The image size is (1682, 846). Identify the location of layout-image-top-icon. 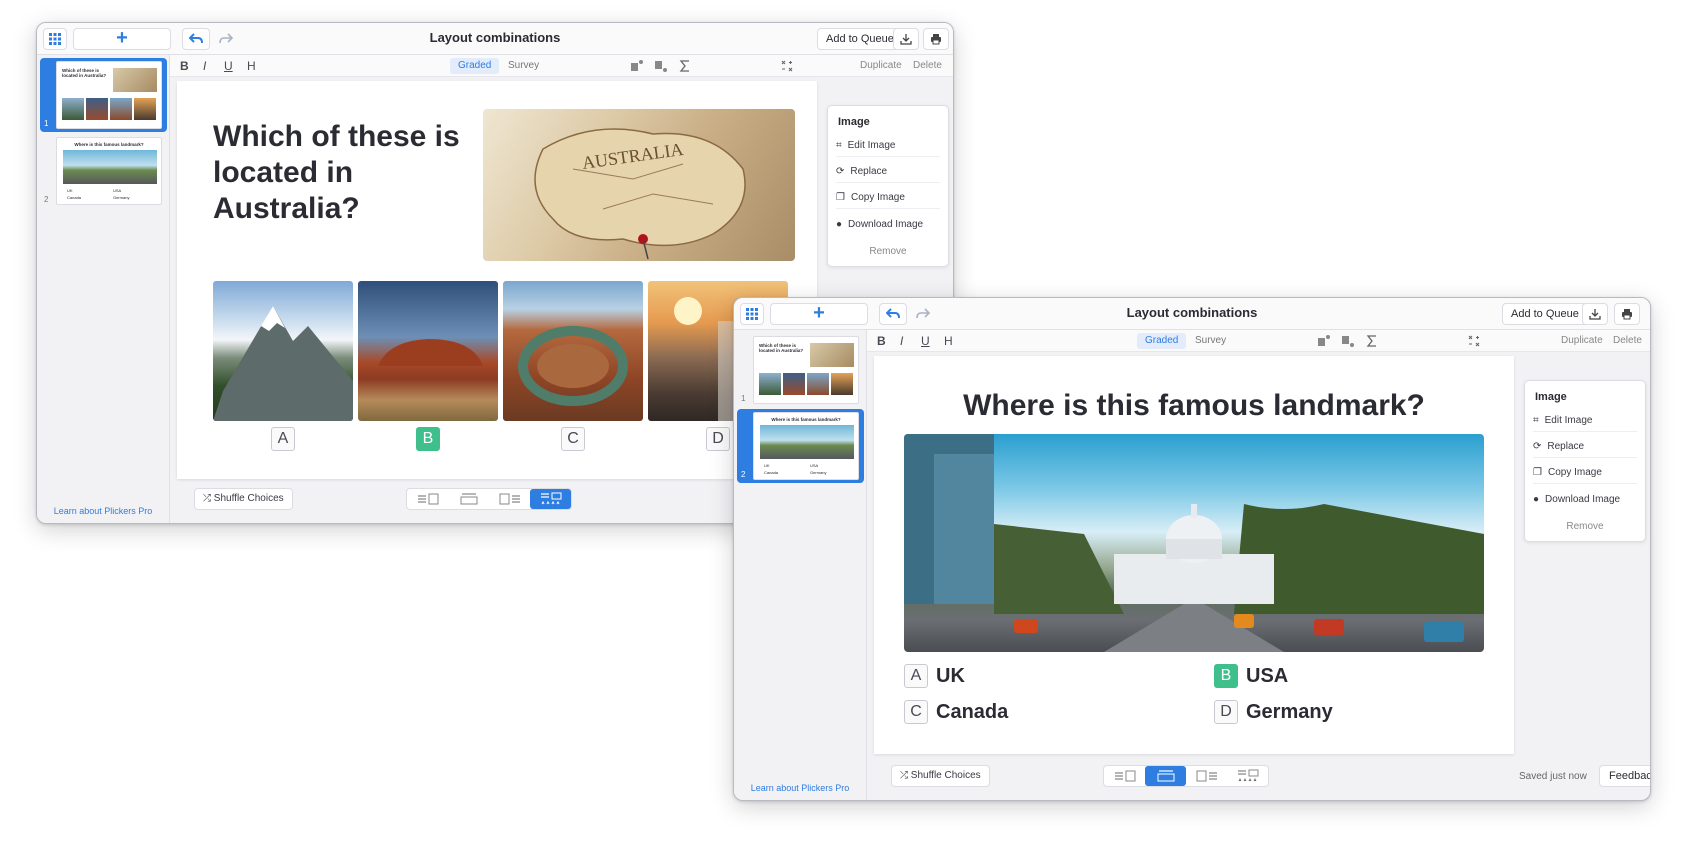
(1165, 776).